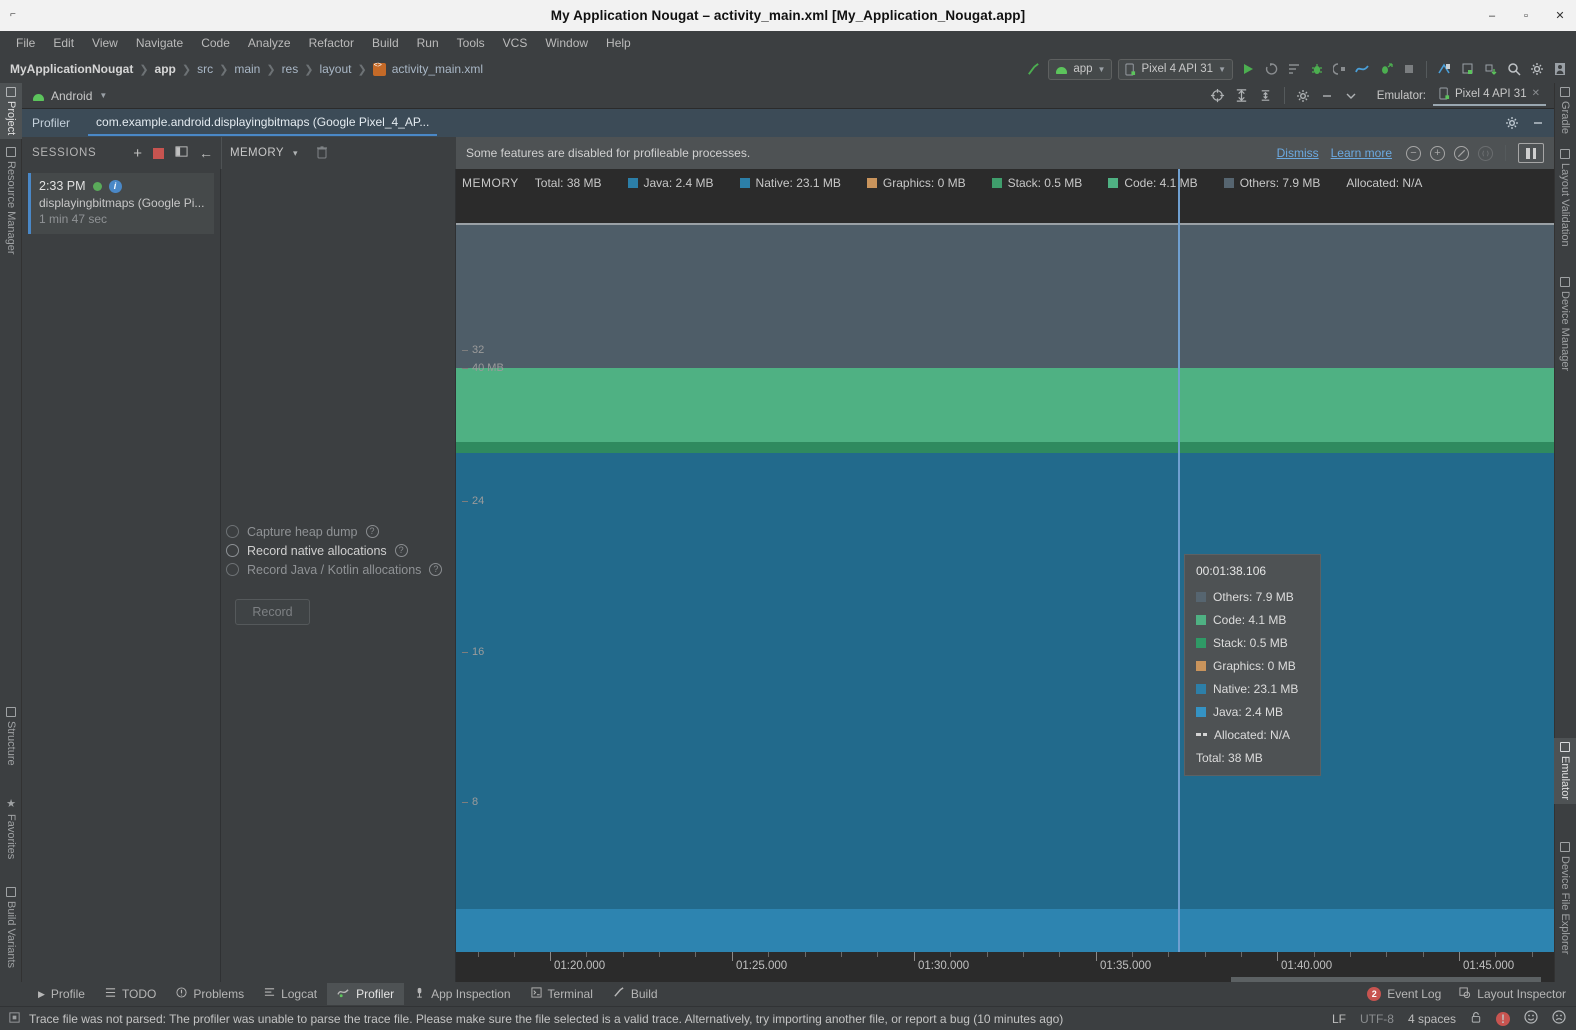  What do you see at coordinates (1241, 95) in the screenshot?
I see `expand-all-icon` at bounding box center [1241, 95].